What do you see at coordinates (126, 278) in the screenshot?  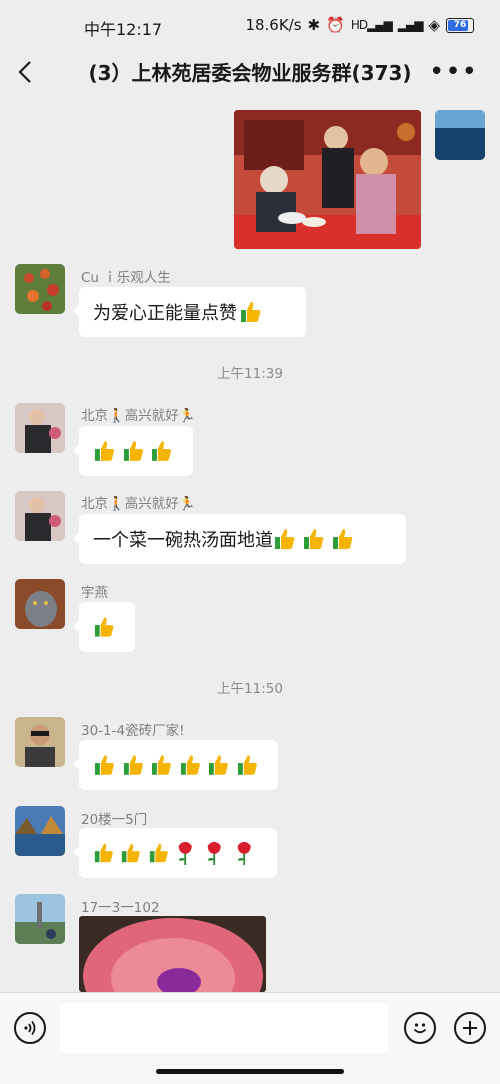 I see `sender-name: Cu ｉ乐观人生` at bounding box center [126, 278].